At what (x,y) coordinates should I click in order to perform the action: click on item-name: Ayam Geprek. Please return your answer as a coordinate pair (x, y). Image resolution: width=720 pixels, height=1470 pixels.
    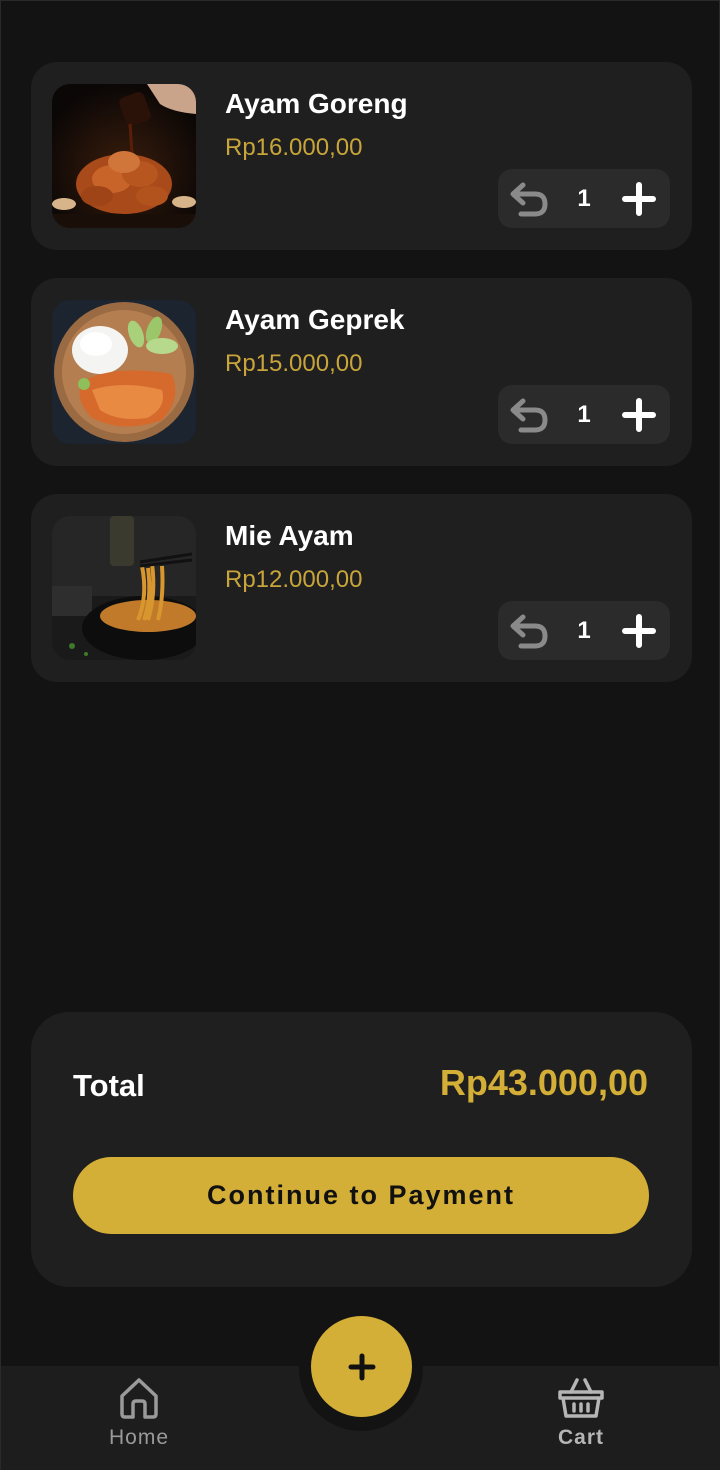
    Looking at the image, I should click on (315, 319).